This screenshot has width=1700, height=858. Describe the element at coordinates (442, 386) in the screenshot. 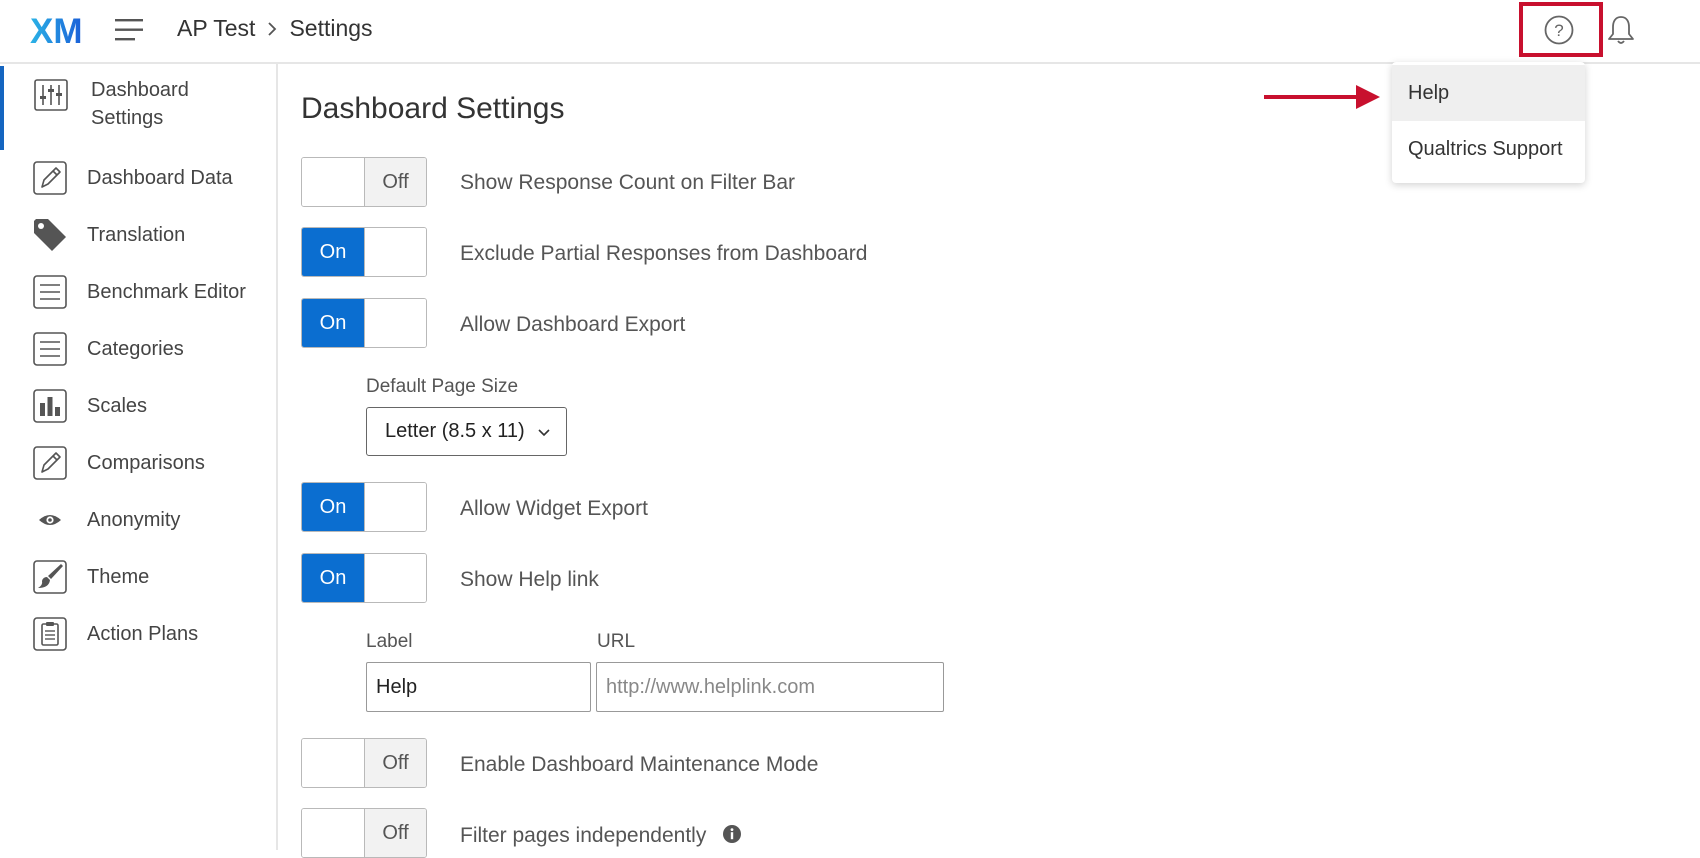

I see `page-size-label: Default Page Size` at that location.